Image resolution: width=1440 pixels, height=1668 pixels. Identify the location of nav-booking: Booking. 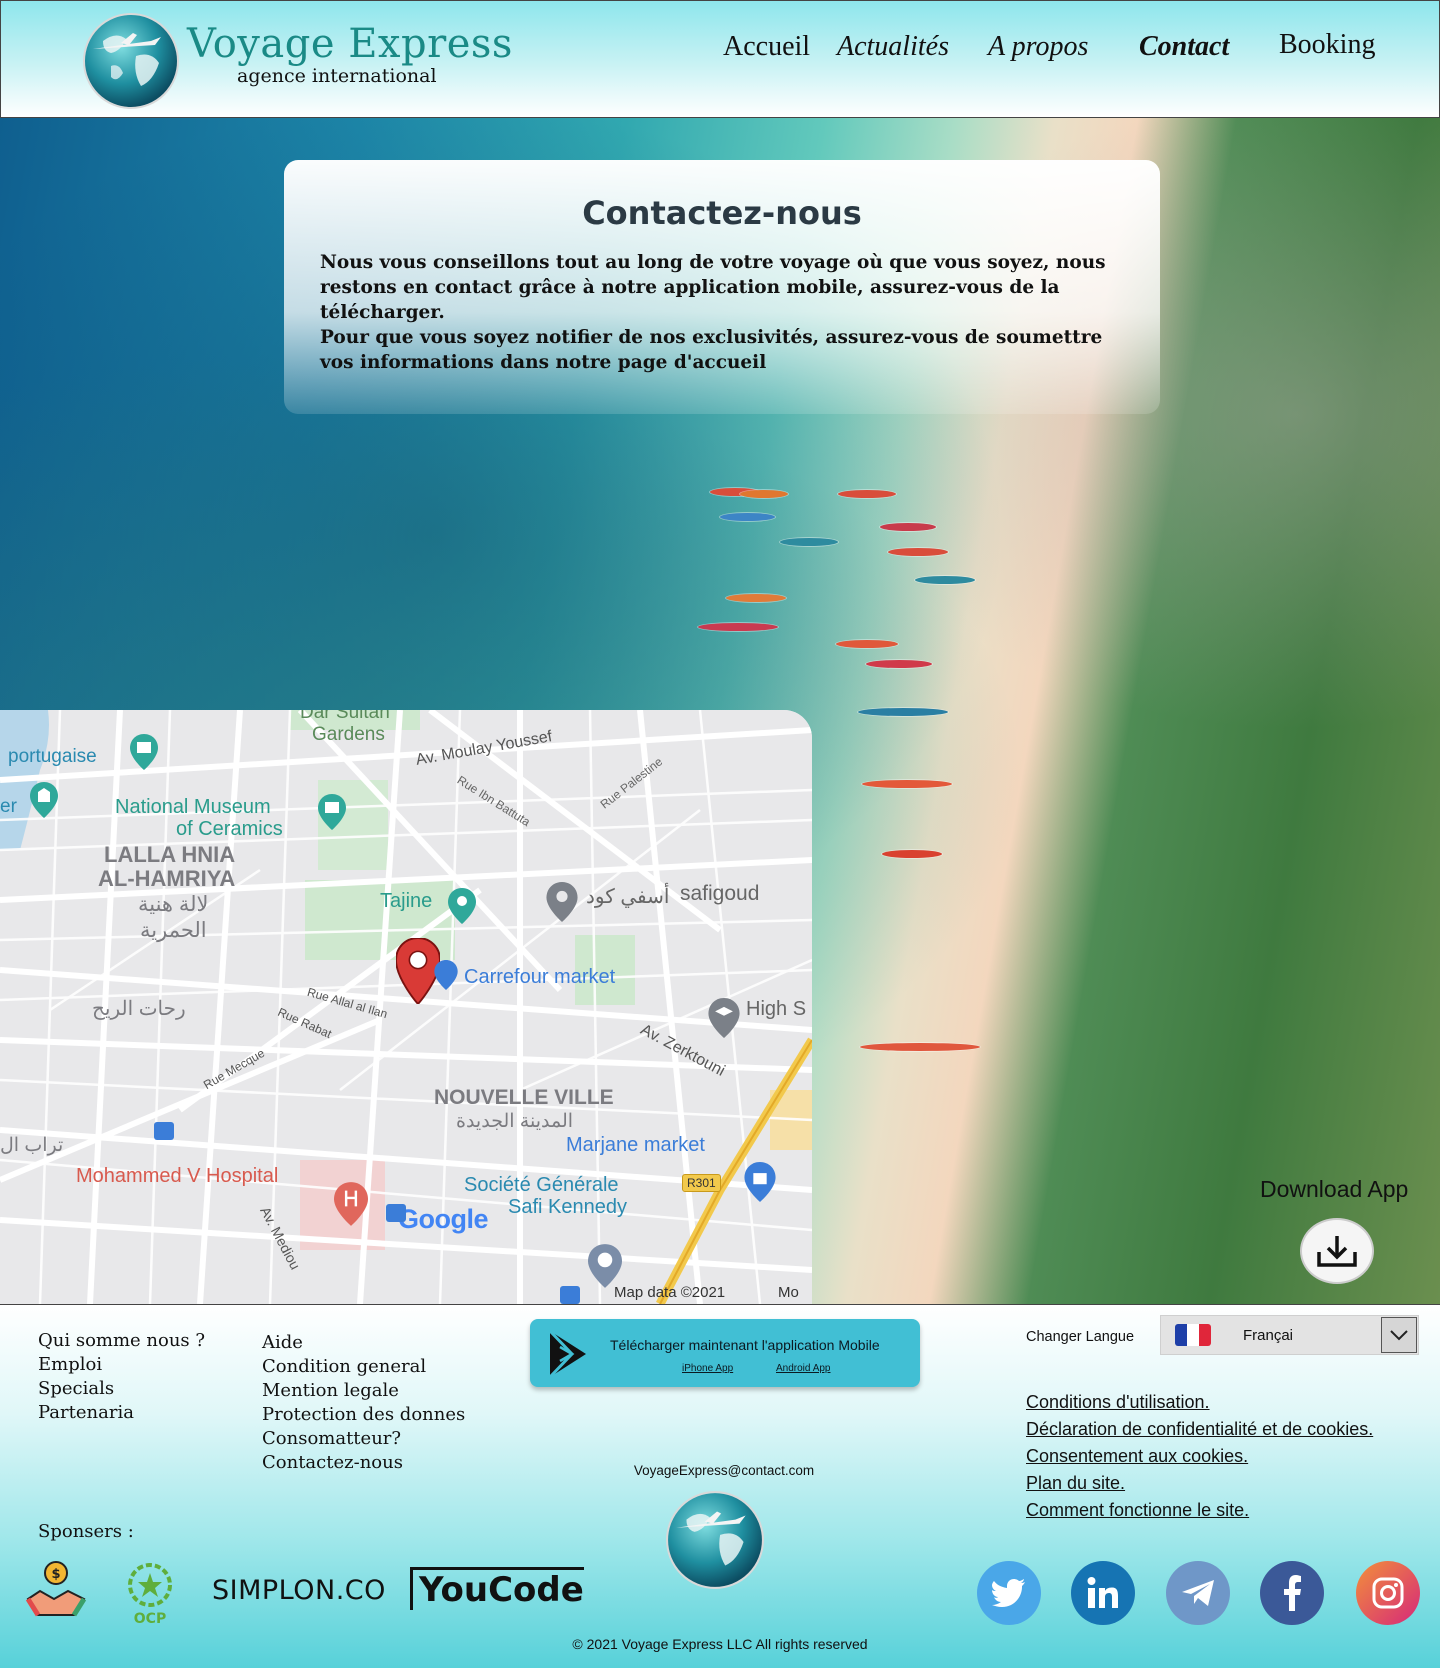
(1327, 45).